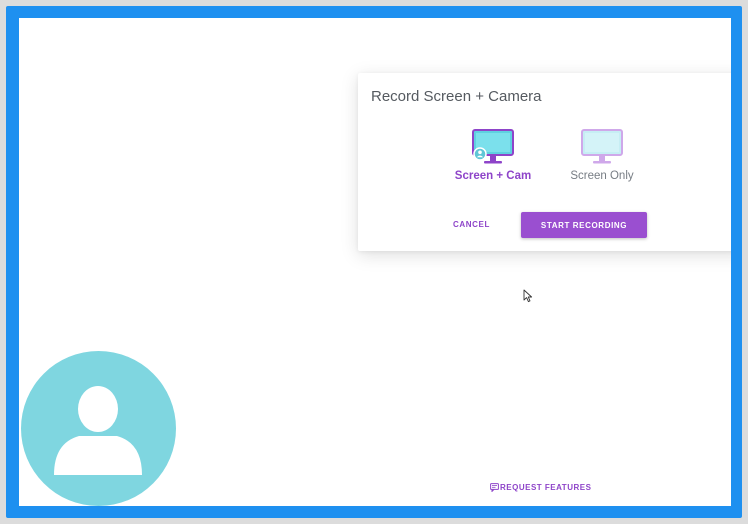 This screenshot has width=748, height=524. I want to click on request-features-link: REQUEST FEATURES, so click(541, 488).